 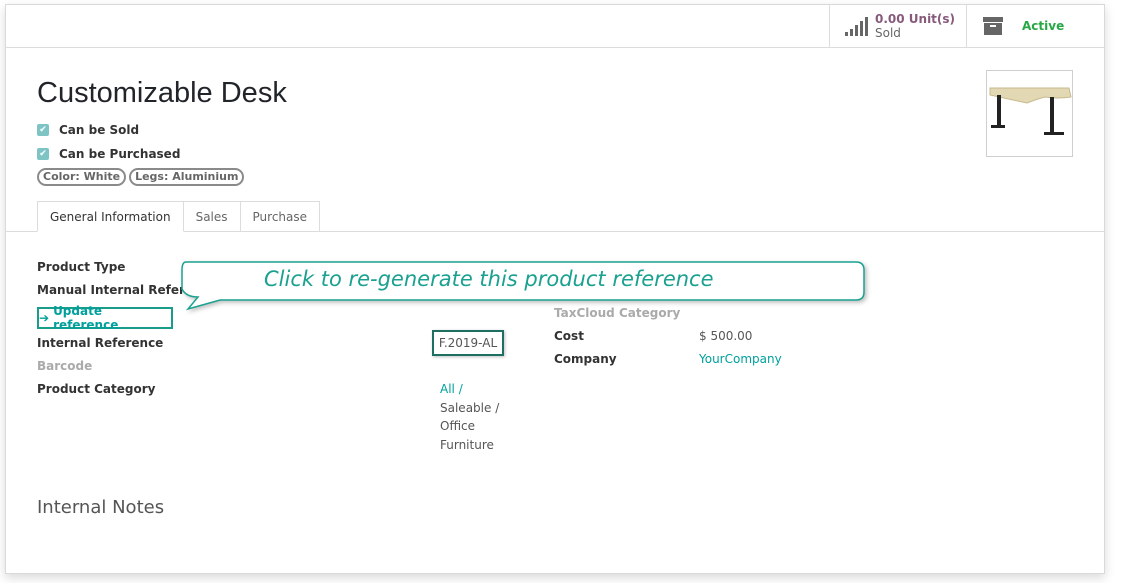 I want to click on category-line: Office, so click(x=458, y=426).